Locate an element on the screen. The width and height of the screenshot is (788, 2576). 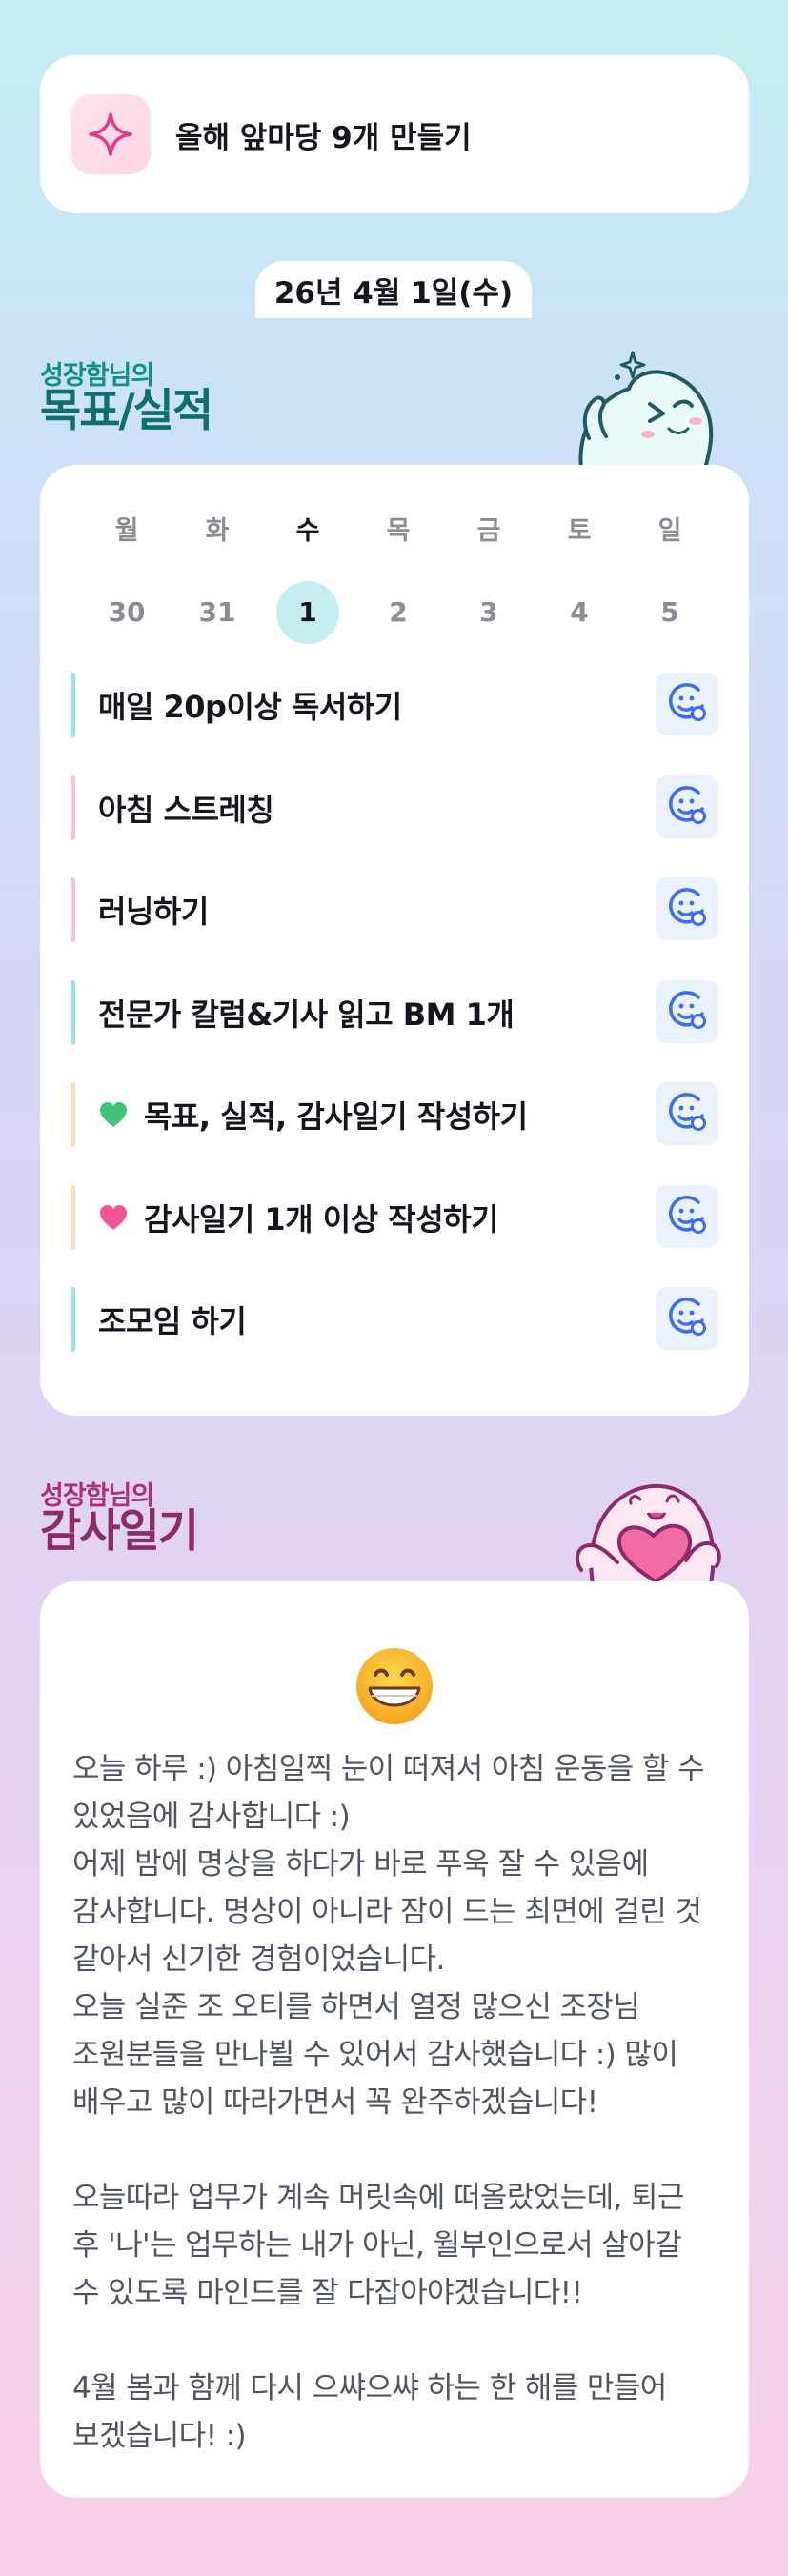
calendar-day: 수1 is located at coordinates (307, 579).